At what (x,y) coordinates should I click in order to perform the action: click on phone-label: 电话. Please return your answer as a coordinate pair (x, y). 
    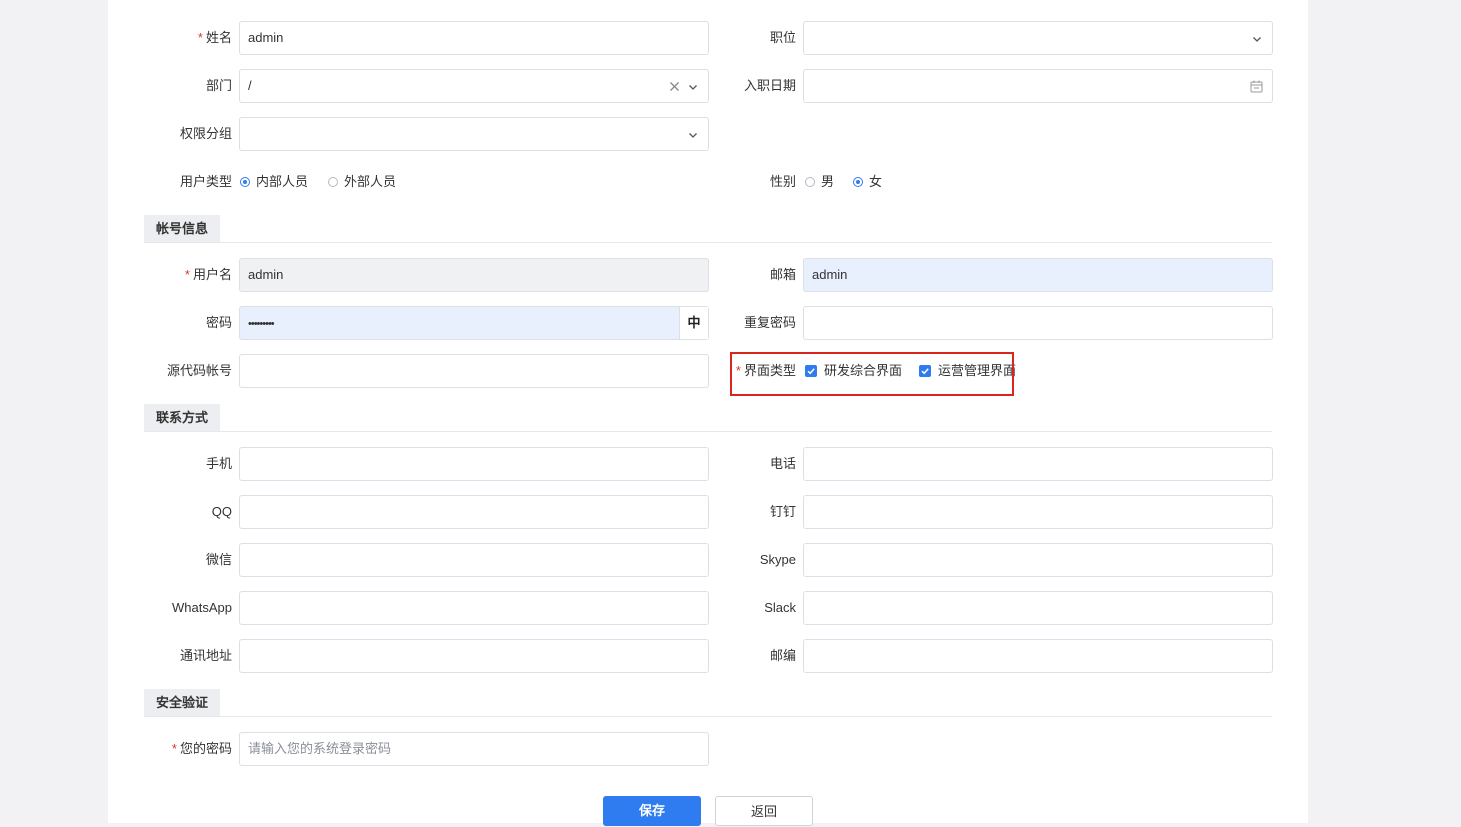
    Looking at the image, I should click on (782, 463).